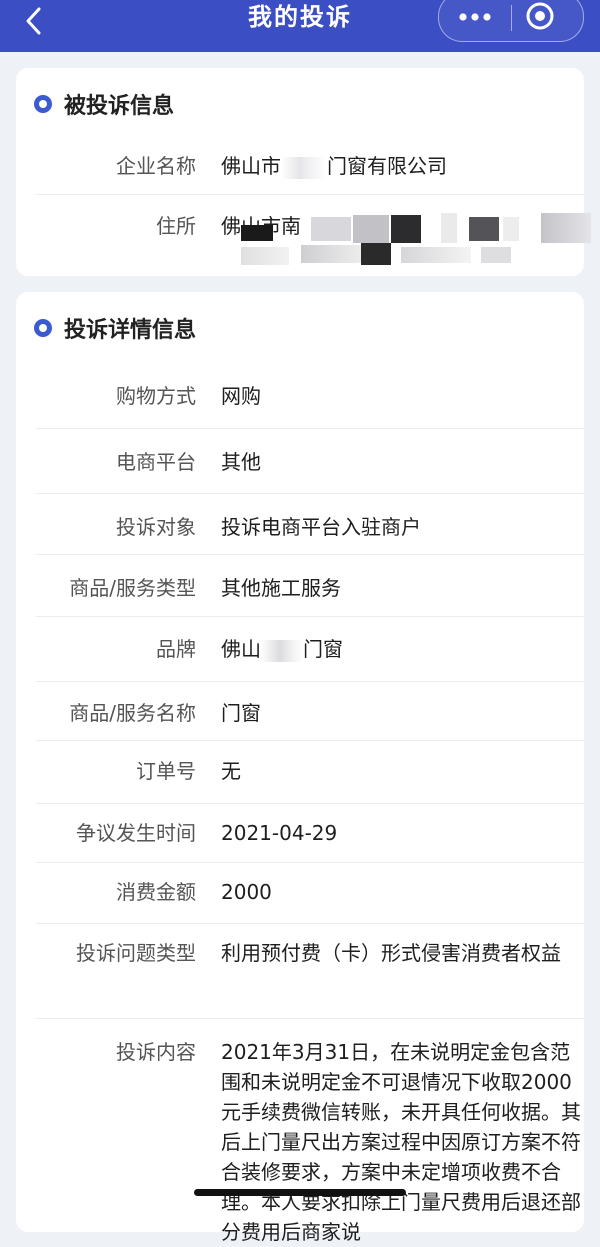 The image size is (600, 1247). What do you see at coordinates (241, 649) in the screenshot?
I see `value-prefix: 佛山` at bounding box center [241, 649].